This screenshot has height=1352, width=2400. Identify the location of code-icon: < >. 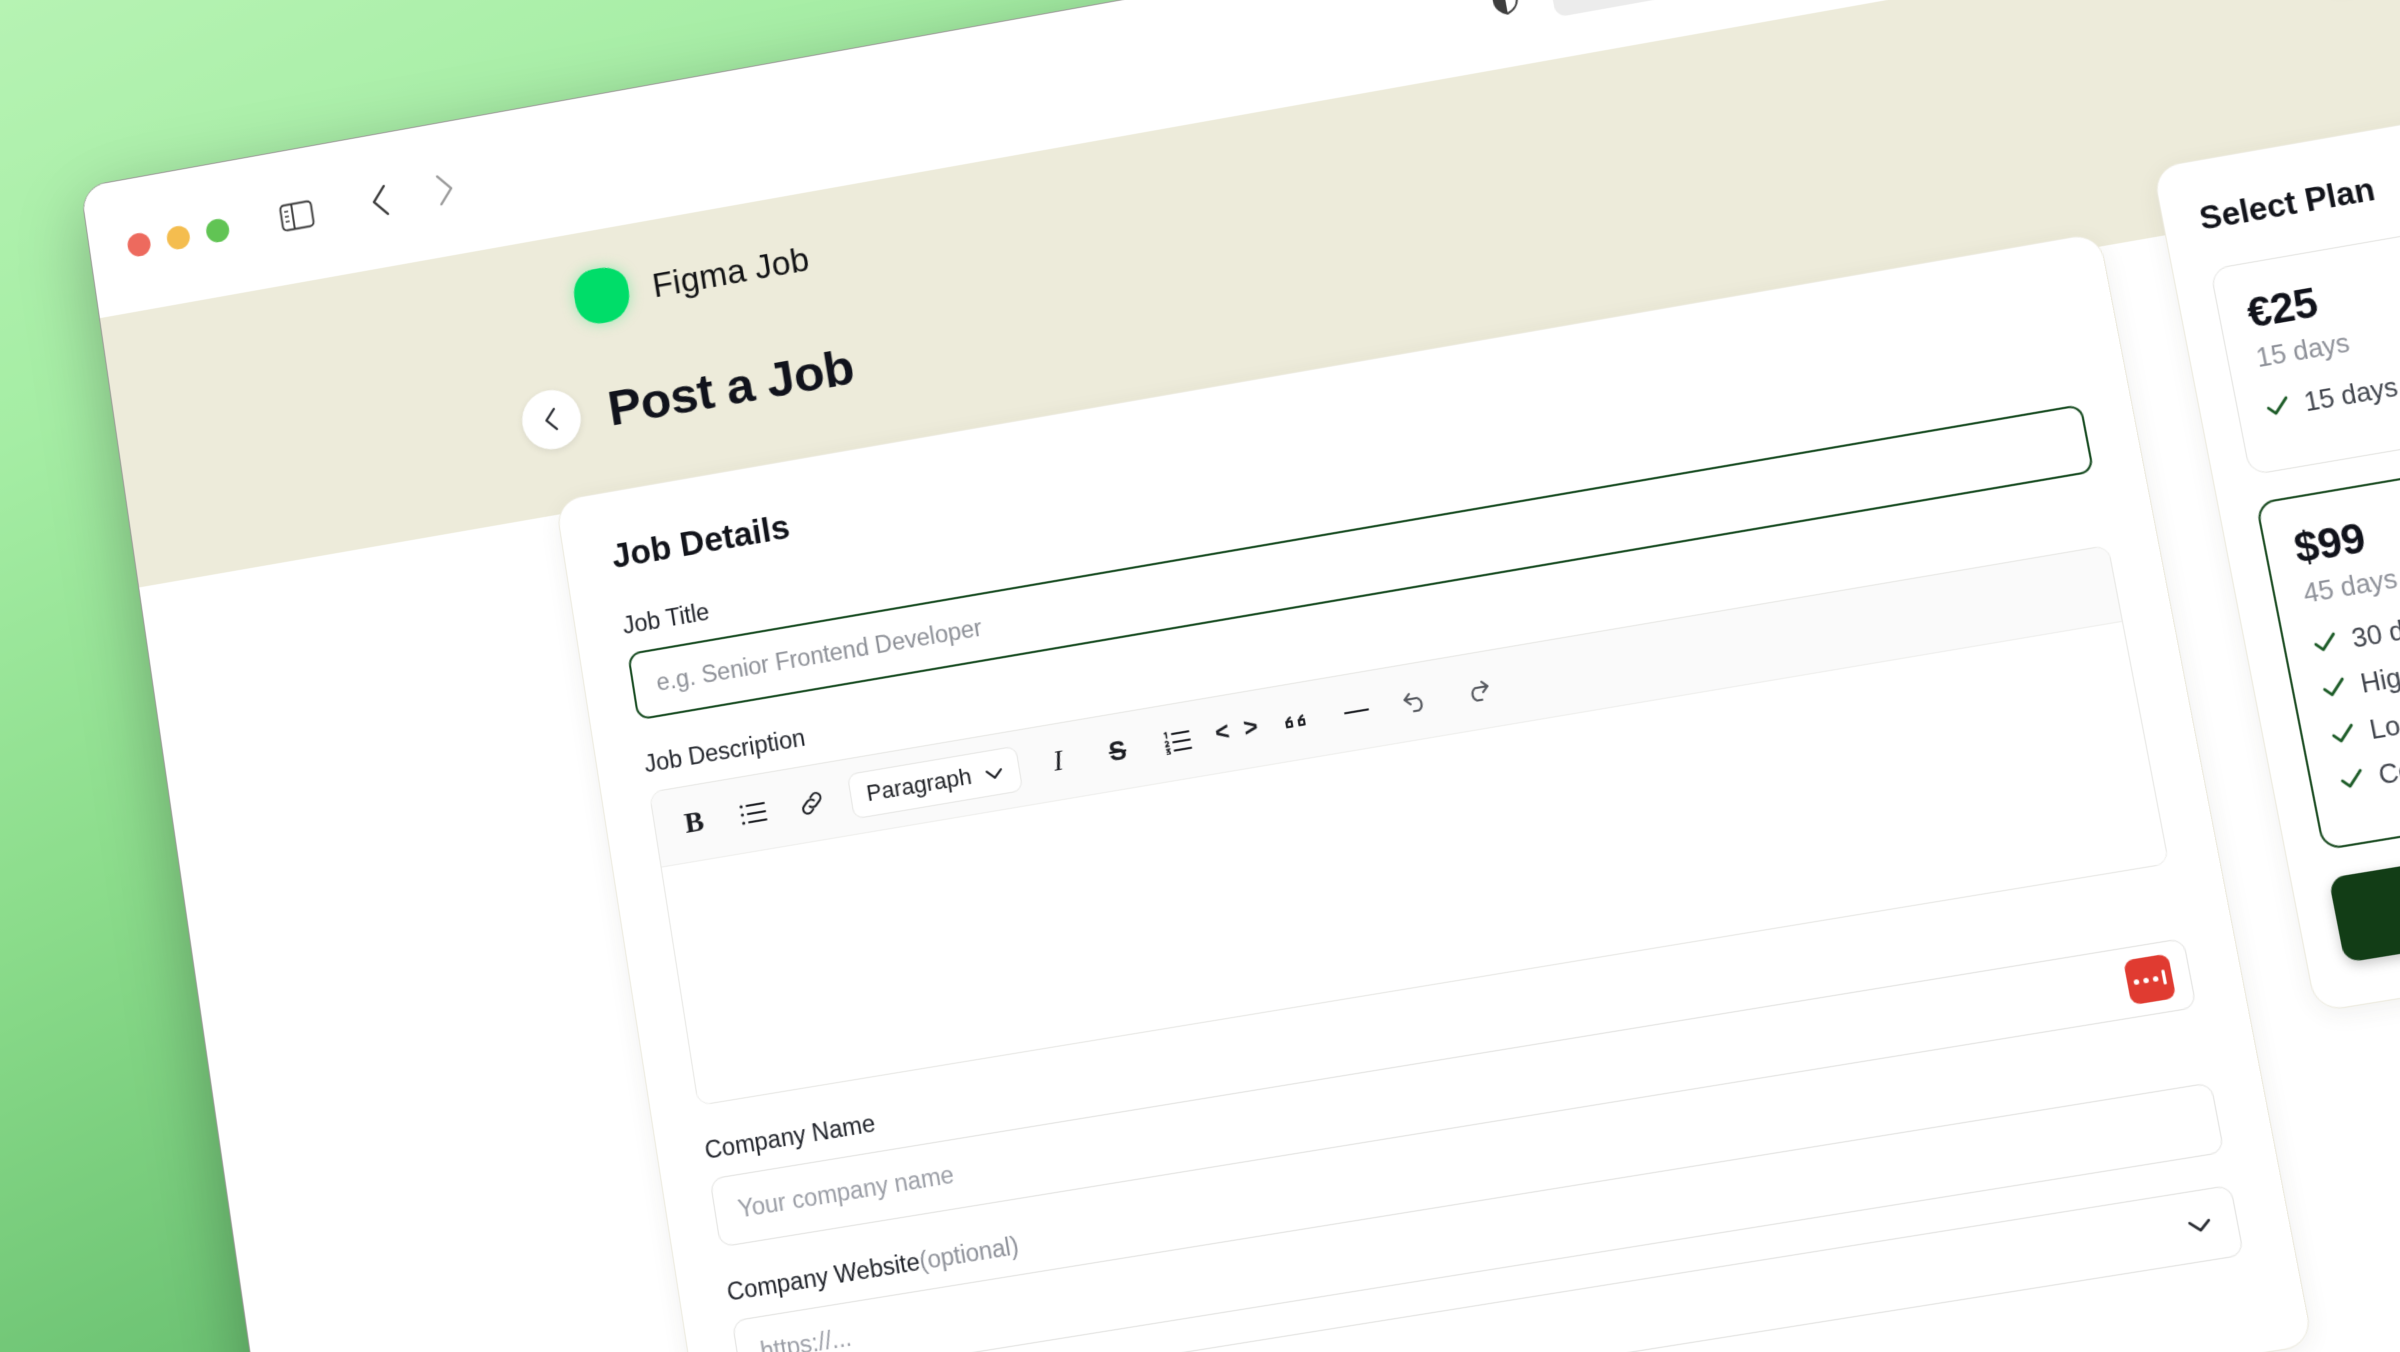
(1237, 731).